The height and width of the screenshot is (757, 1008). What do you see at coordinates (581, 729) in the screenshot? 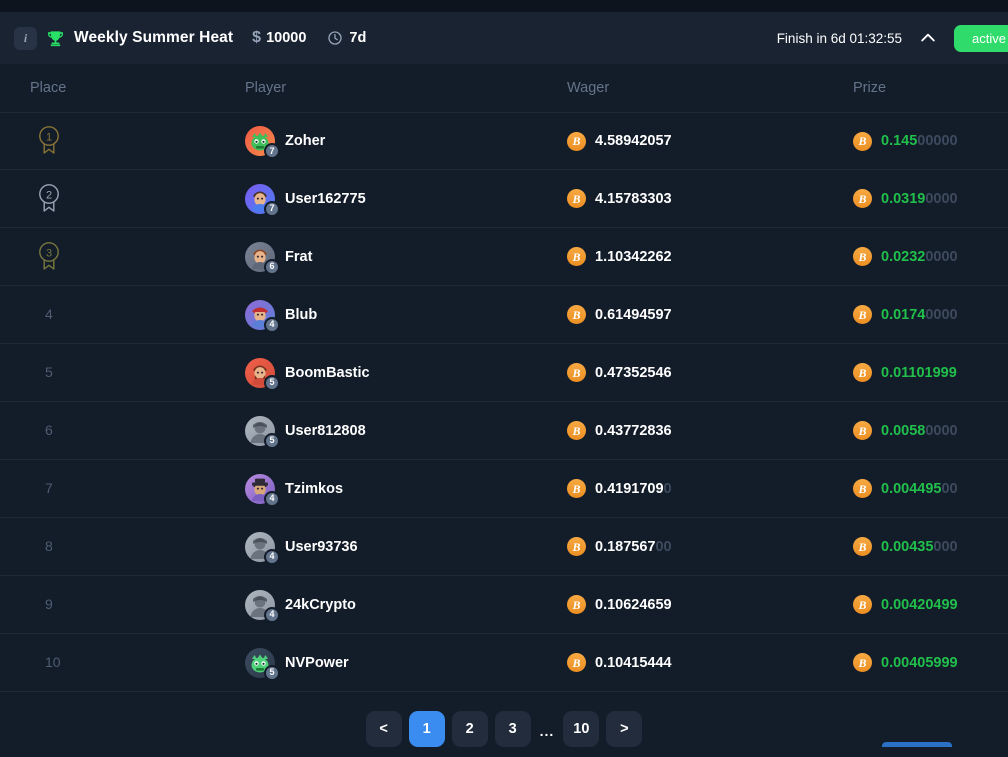
I see `pagination-page-last: 10` at bounding box center [581, 729].